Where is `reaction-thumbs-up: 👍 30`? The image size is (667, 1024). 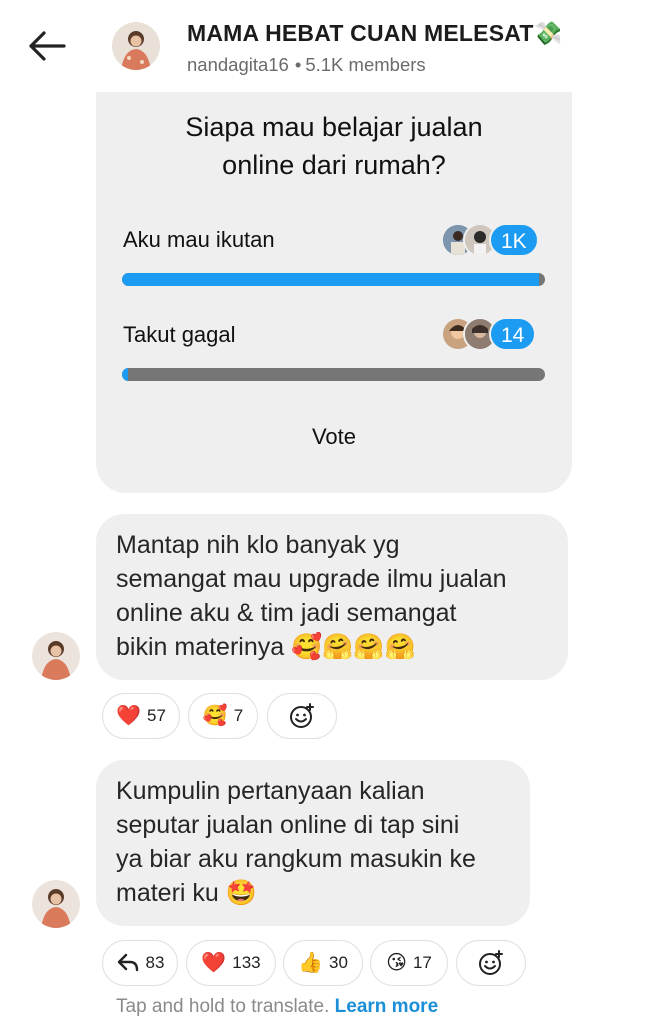 reaction-thumbs-up: 👍 30 is located at coordinates (323, 963).